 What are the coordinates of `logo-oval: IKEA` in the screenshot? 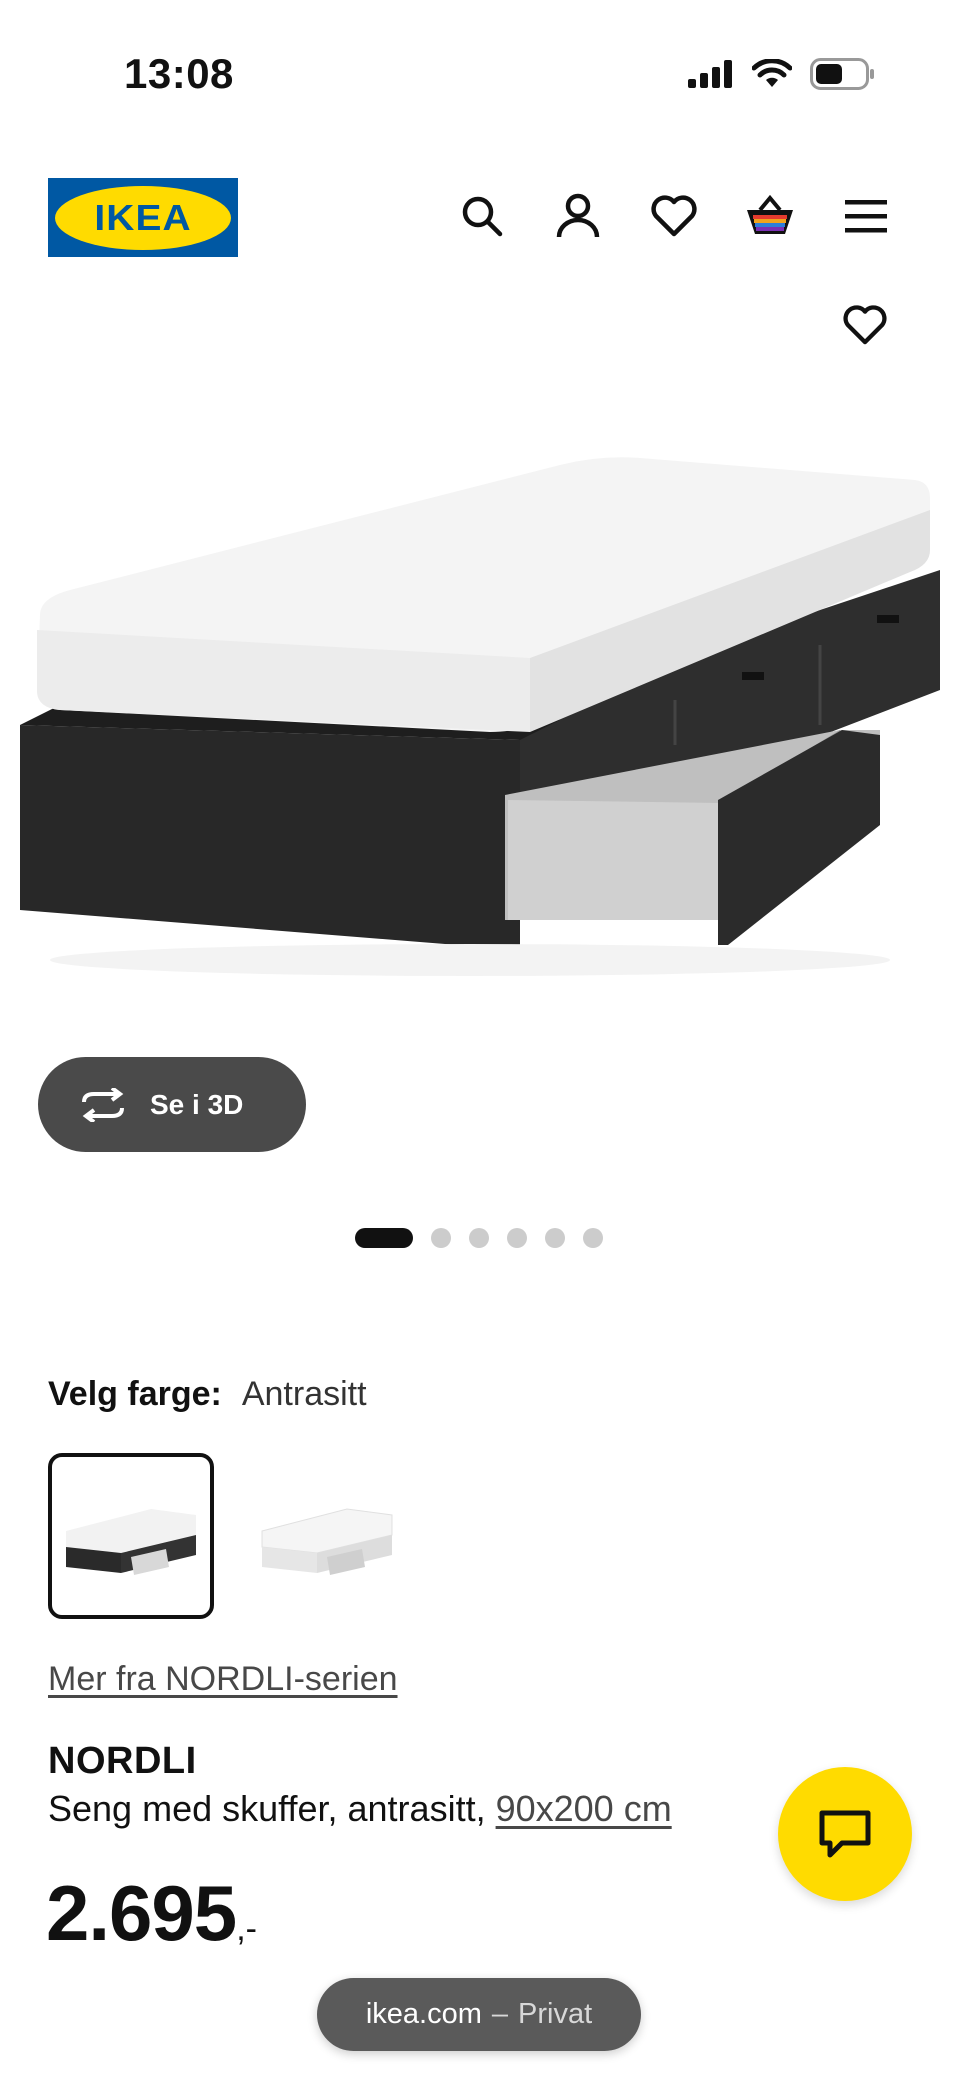 It's located at (143, 217).